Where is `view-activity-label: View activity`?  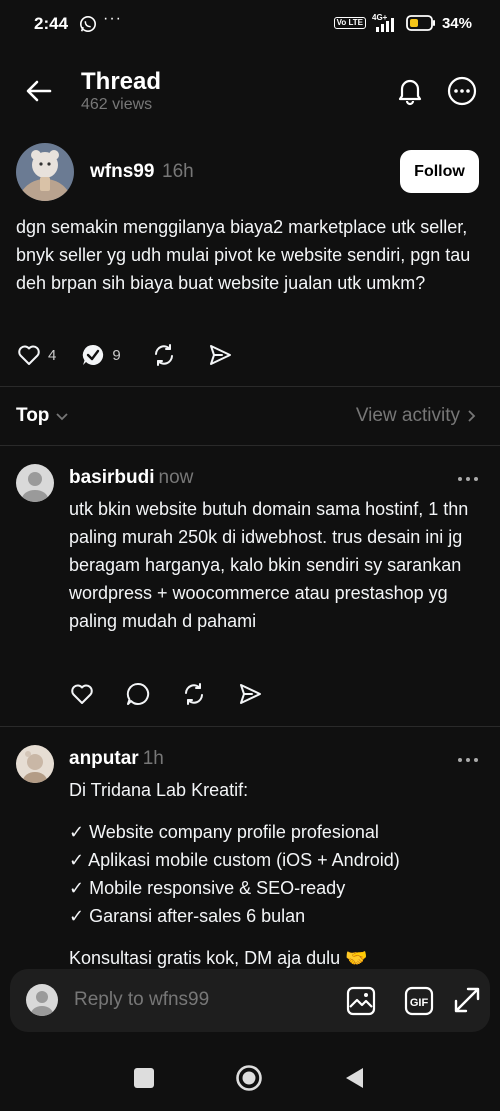 view-activity-label: View activity is located at coordinates (407, 415).